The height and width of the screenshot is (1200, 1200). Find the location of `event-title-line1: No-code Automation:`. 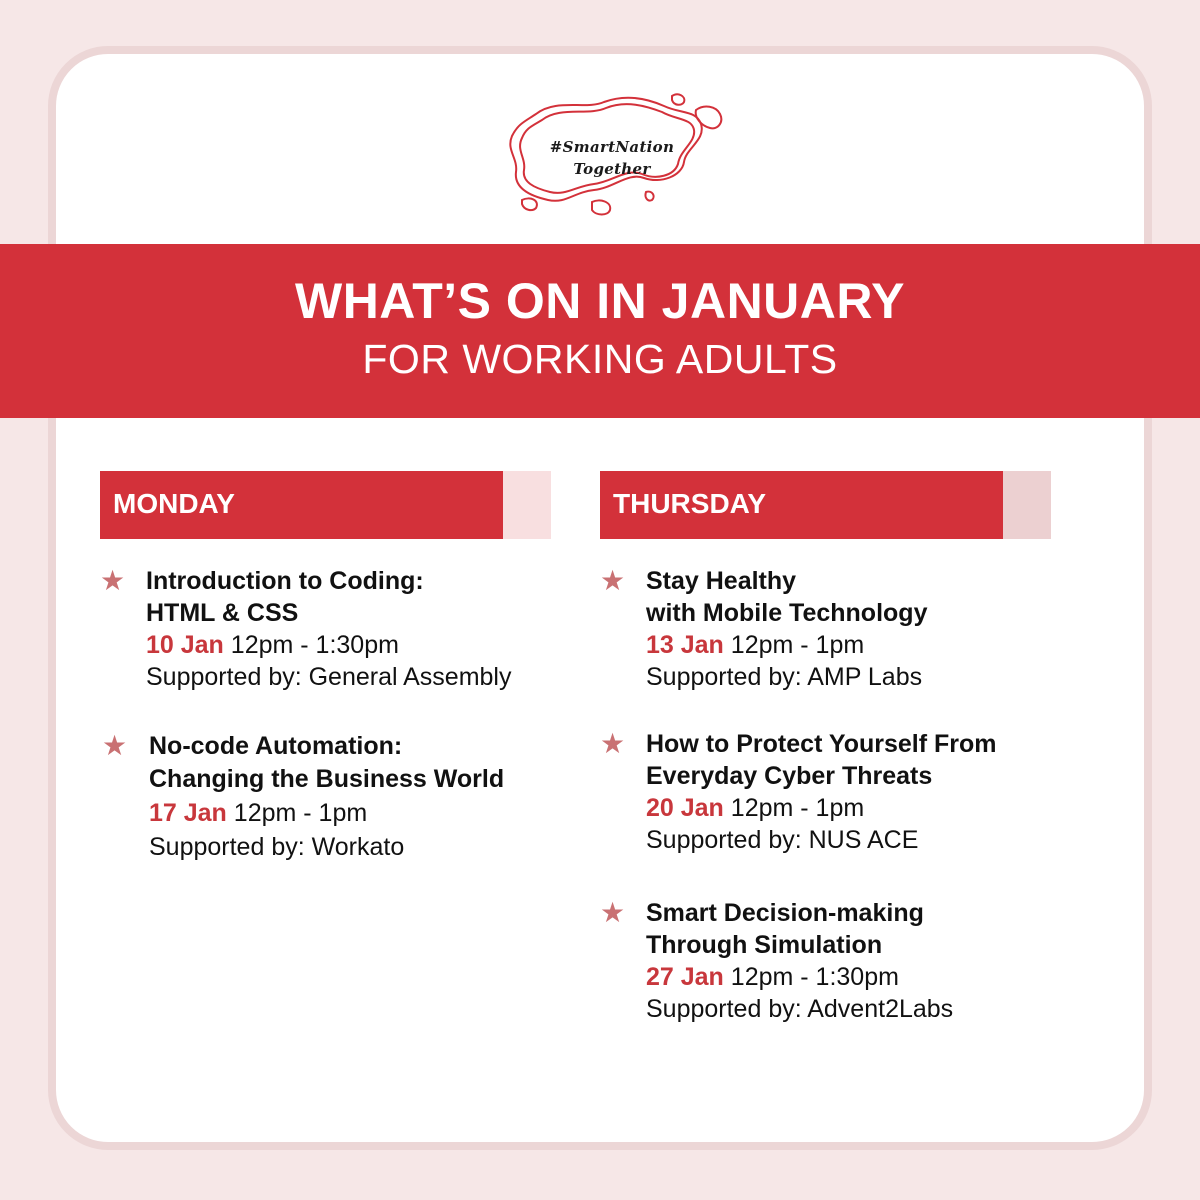

event-title-line1: No-code Automation: is located at coordinates (276, 746).